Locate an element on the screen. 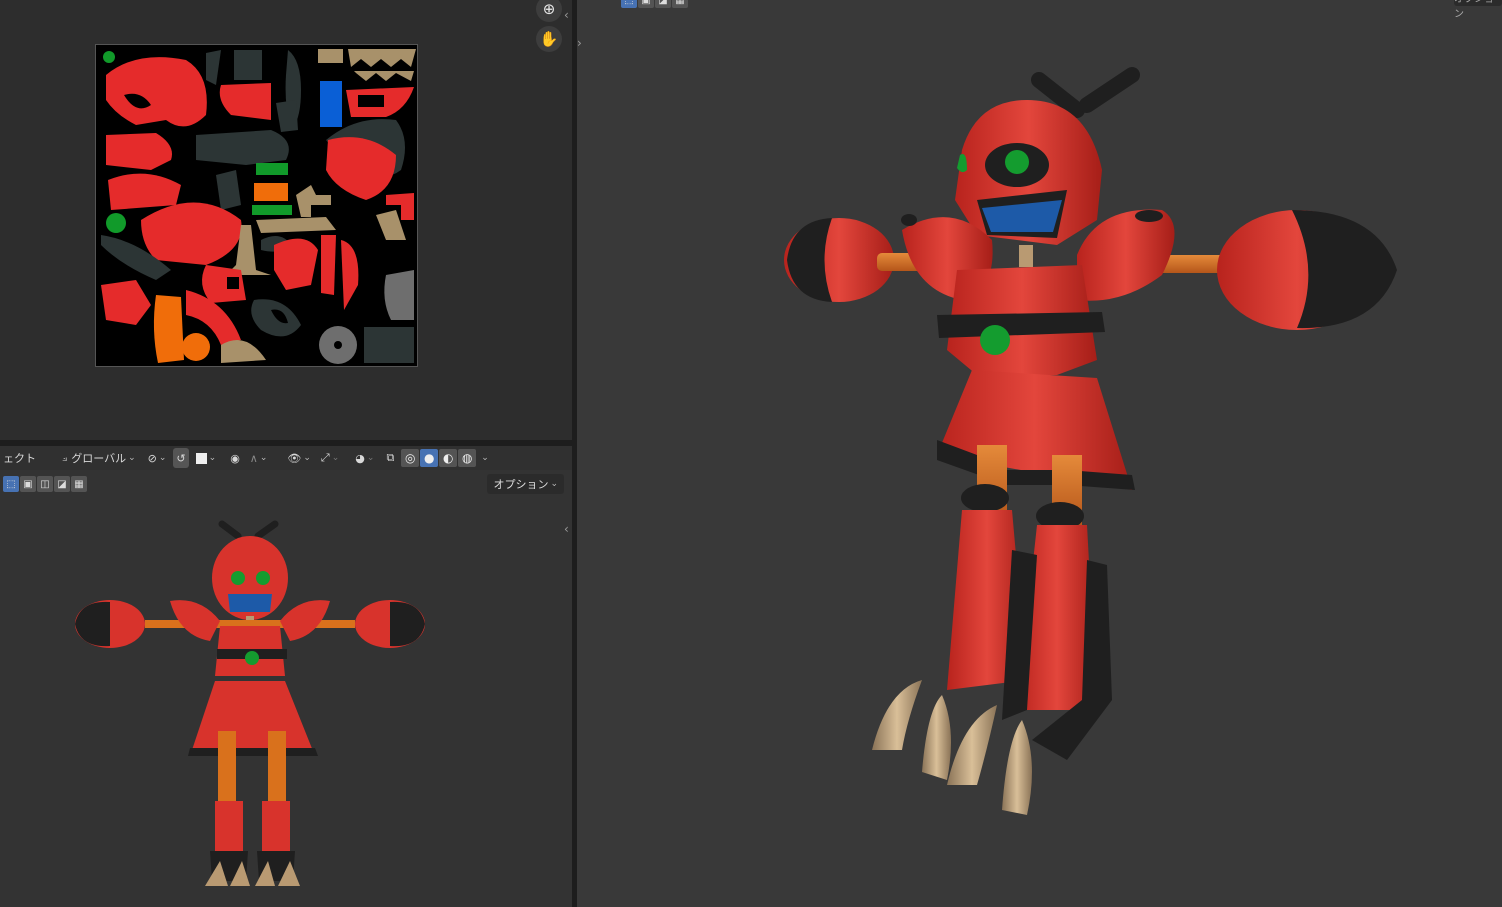 The width and height of the screenshot is (1502, 907). main-options-dropdown: オプション is located at coordinates (1478, 10).